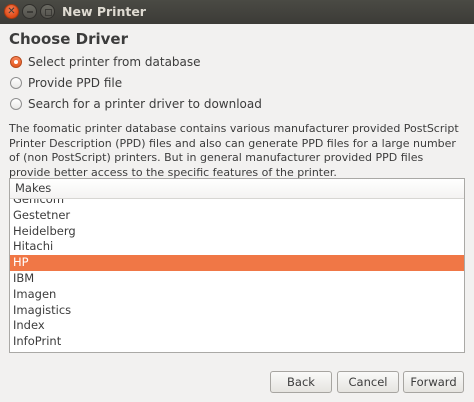 The width and height of the screenshot is (474, 402). What do you see at coordinates (237, 263) in the screenshot?
I see `list-item-selected: HP` at bounding box center [237, 263].